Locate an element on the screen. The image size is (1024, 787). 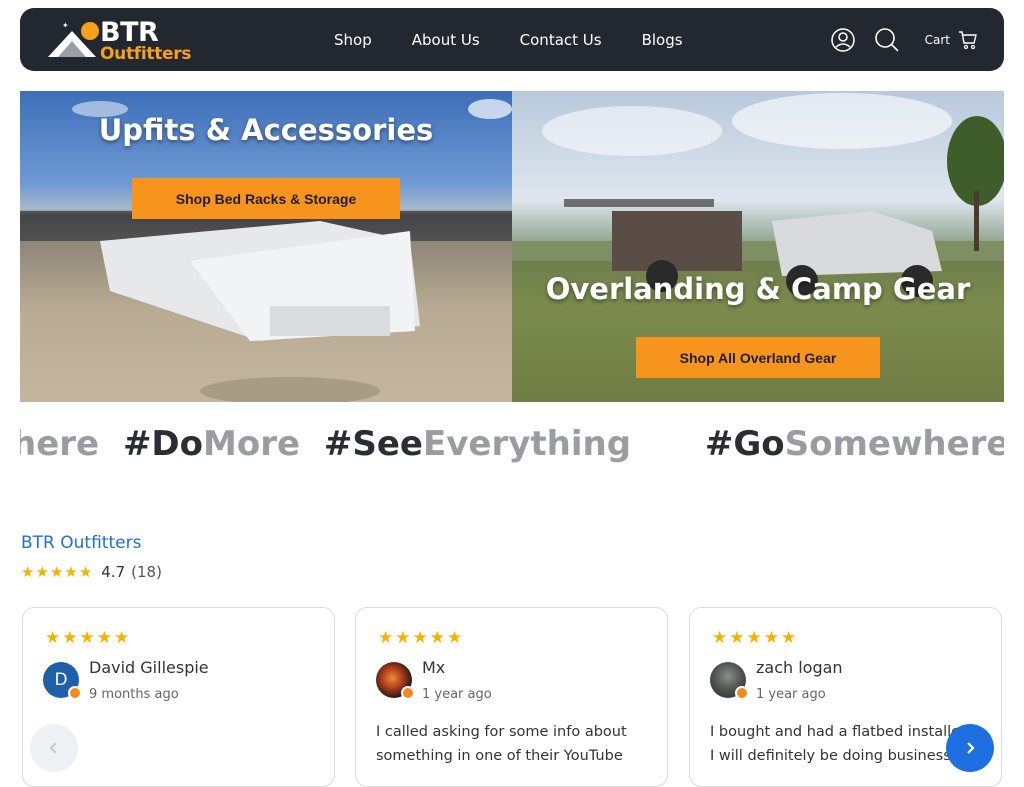
logo-mark-icon: ✦ is located at coordinates (73, 39).